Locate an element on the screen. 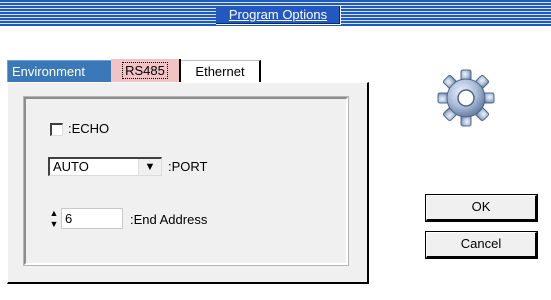 The image size is (551, 300). cancel-button: Cancel is located at coordinates (481, 245).